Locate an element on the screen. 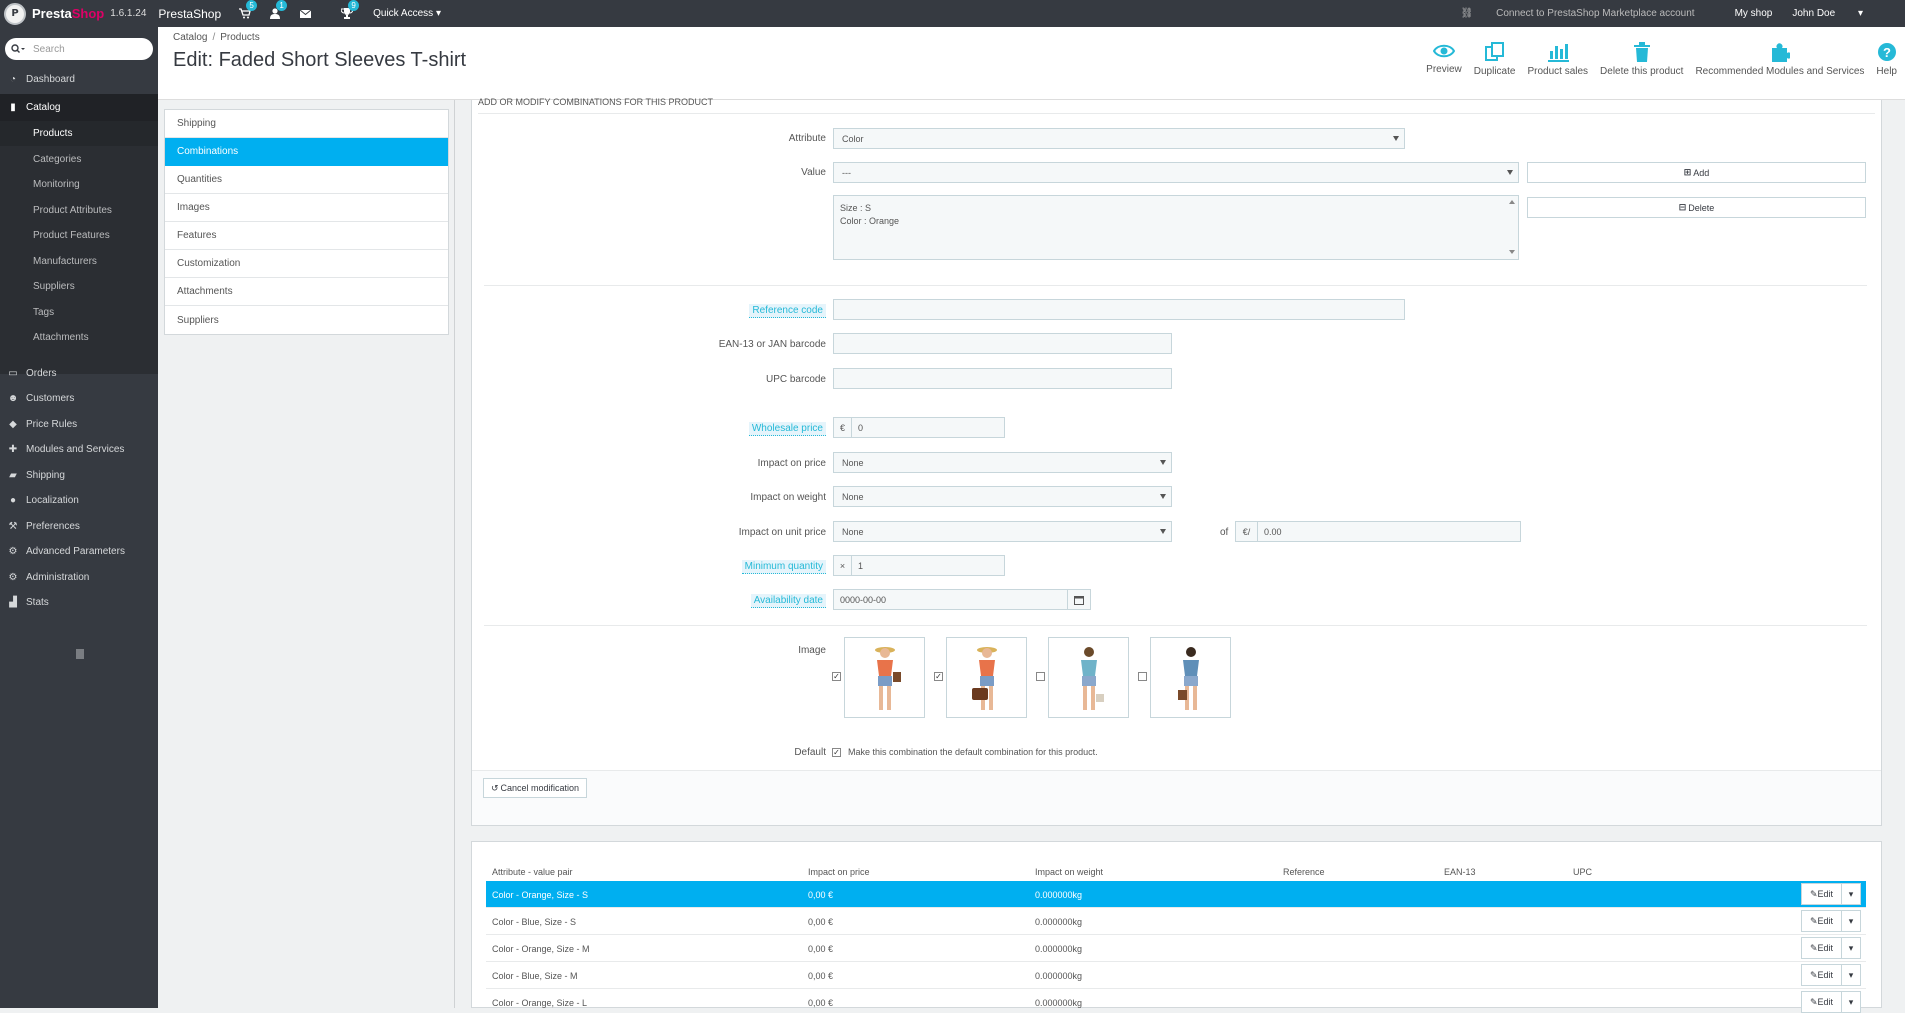  quick-access-menu: Quick Access ▾ is located at coordinates (407, 13).